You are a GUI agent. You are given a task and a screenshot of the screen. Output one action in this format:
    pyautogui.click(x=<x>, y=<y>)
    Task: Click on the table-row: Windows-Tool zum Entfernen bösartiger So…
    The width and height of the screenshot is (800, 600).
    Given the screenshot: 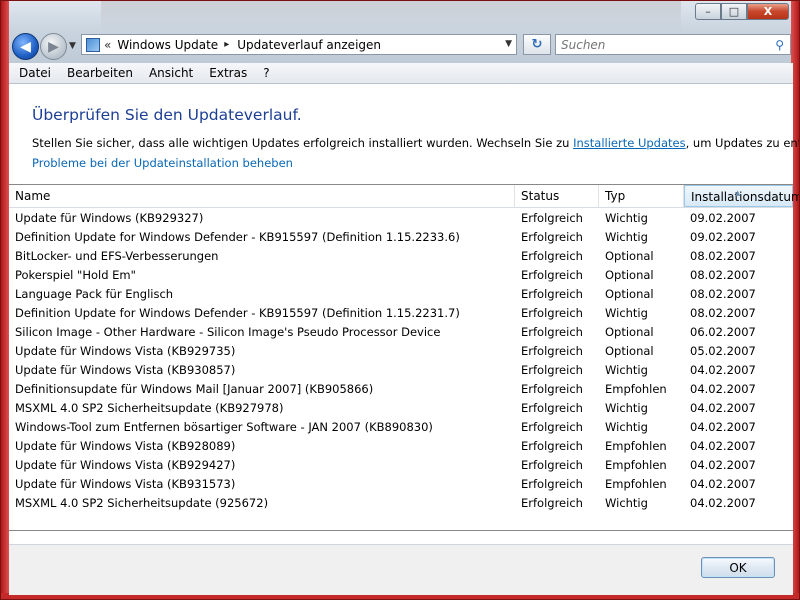 What is the action you would take?
    pyautogui.click(x=401, y=427)
    